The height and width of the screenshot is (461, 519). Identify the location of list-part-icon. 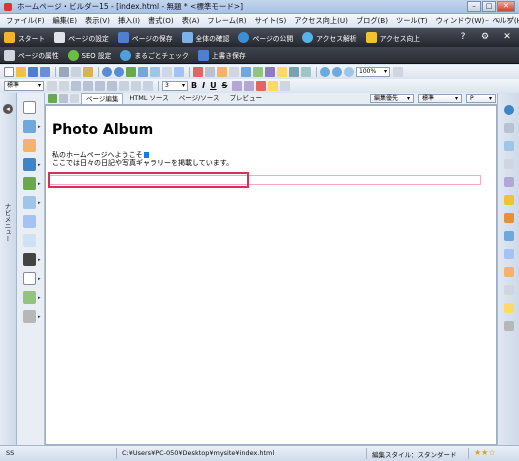
(29, 240).